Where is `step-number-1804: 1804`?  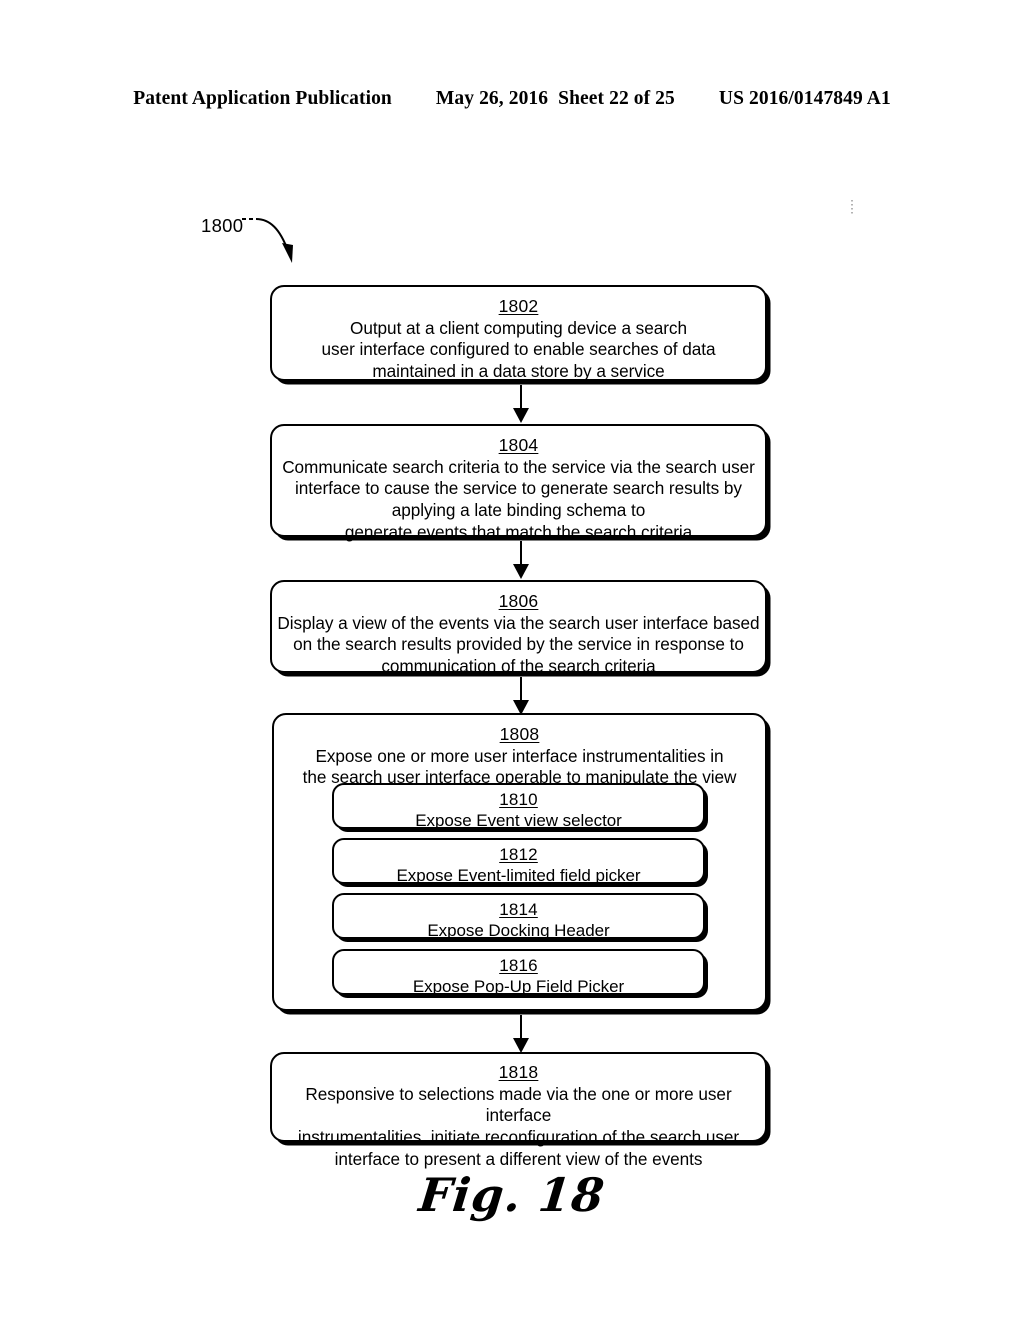
step-number-1804: 1804 is located at coordinates (518, 445).